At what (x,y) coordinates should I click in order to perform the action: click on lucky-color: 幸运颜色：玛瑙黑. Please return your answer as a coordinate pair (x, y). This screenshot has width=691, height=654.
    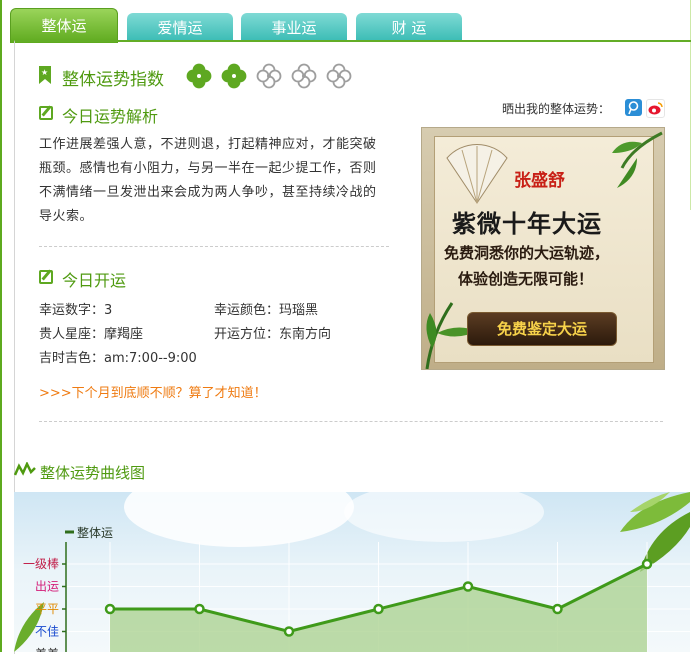
    Looking at the image, I should click on (266, 310).